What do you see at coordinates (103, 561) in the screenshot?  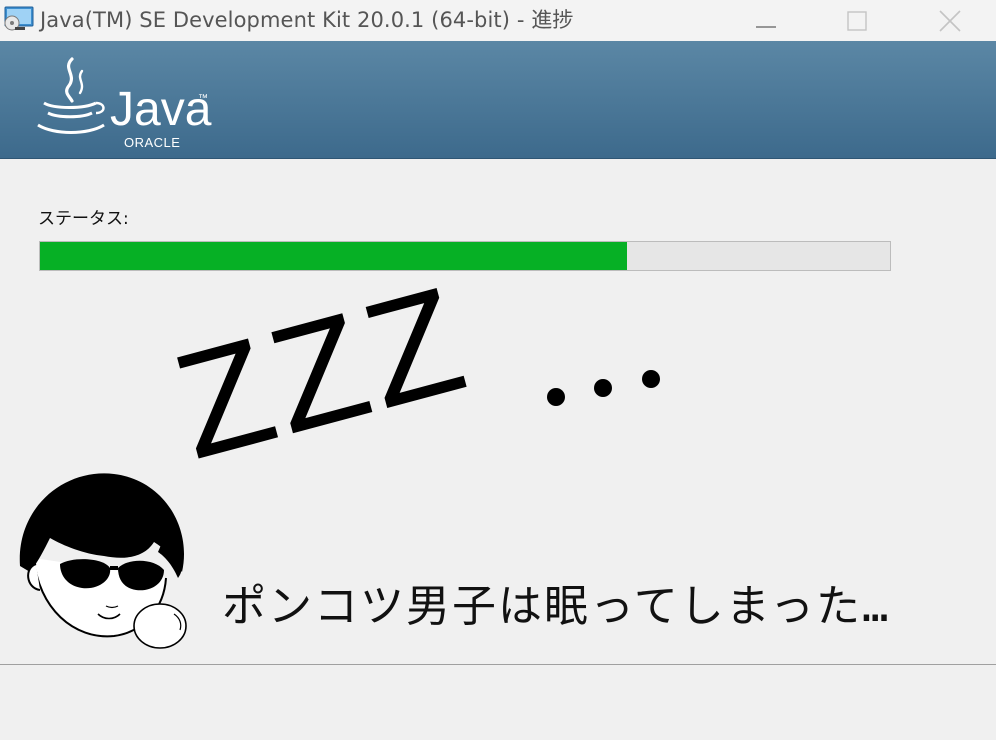 I see `sleeping-boy-illustration` at bounding box center [103, 561].